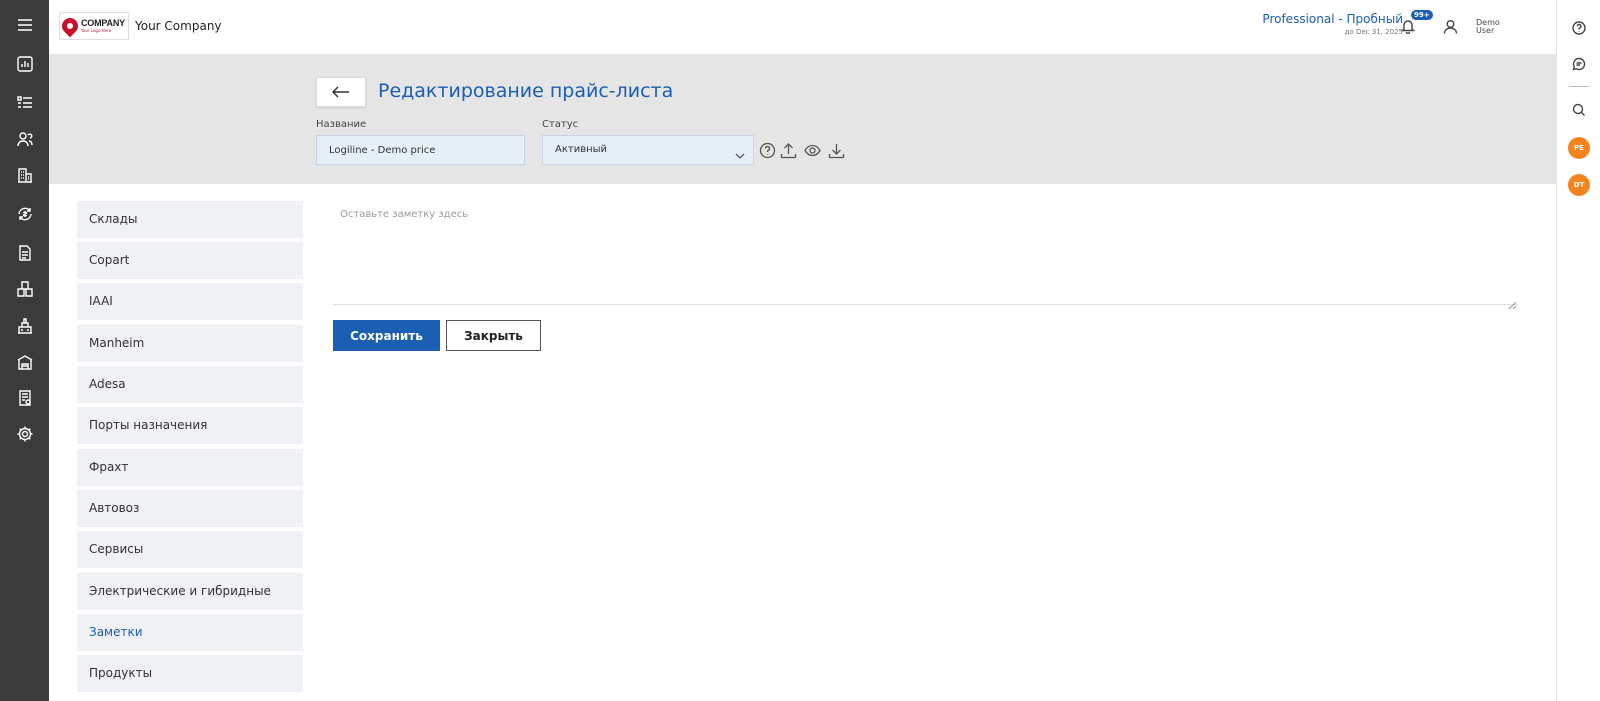  I want to click on menu-item-car-carrier: Автовоз, so click(190, 508).